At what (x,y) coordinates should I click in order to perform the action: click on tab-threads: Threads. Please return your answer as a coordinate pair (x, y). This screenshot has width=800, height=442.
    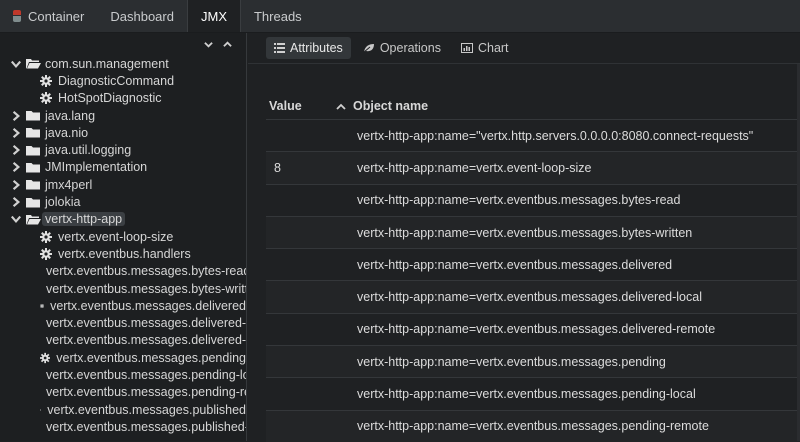
    Looking at the image, I should click on (278, 16).